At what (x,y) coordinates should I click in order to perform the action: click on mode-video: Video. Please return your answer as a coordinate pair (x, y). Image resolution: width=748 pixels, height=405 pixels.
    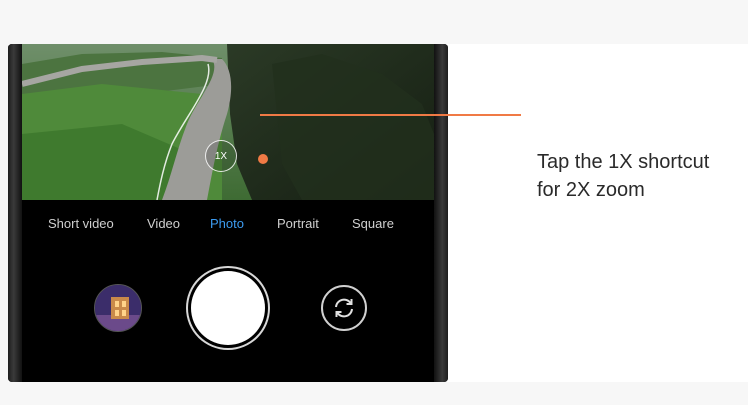
    Looking at the image, I should click on (163, 223).